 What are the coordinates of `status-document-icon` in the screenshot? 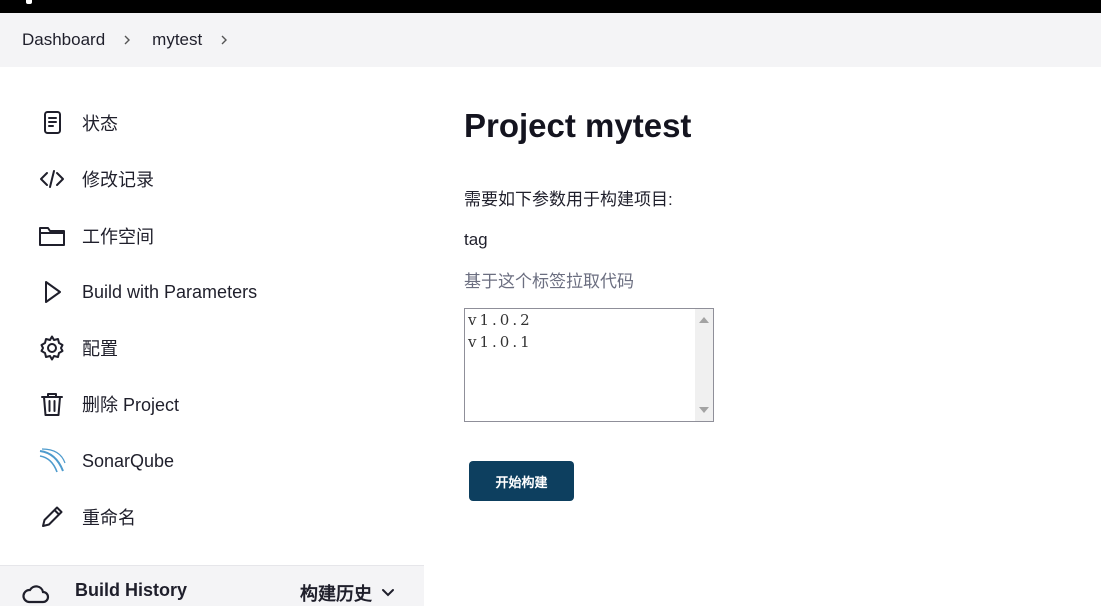 It's located at (52, 123).